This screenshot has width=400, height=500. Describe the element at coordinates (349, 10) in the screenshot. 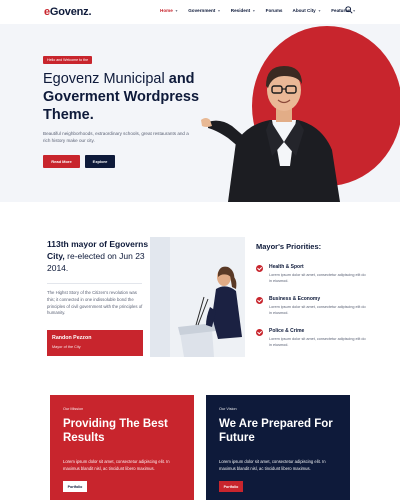

I see `search-icon` at that location.